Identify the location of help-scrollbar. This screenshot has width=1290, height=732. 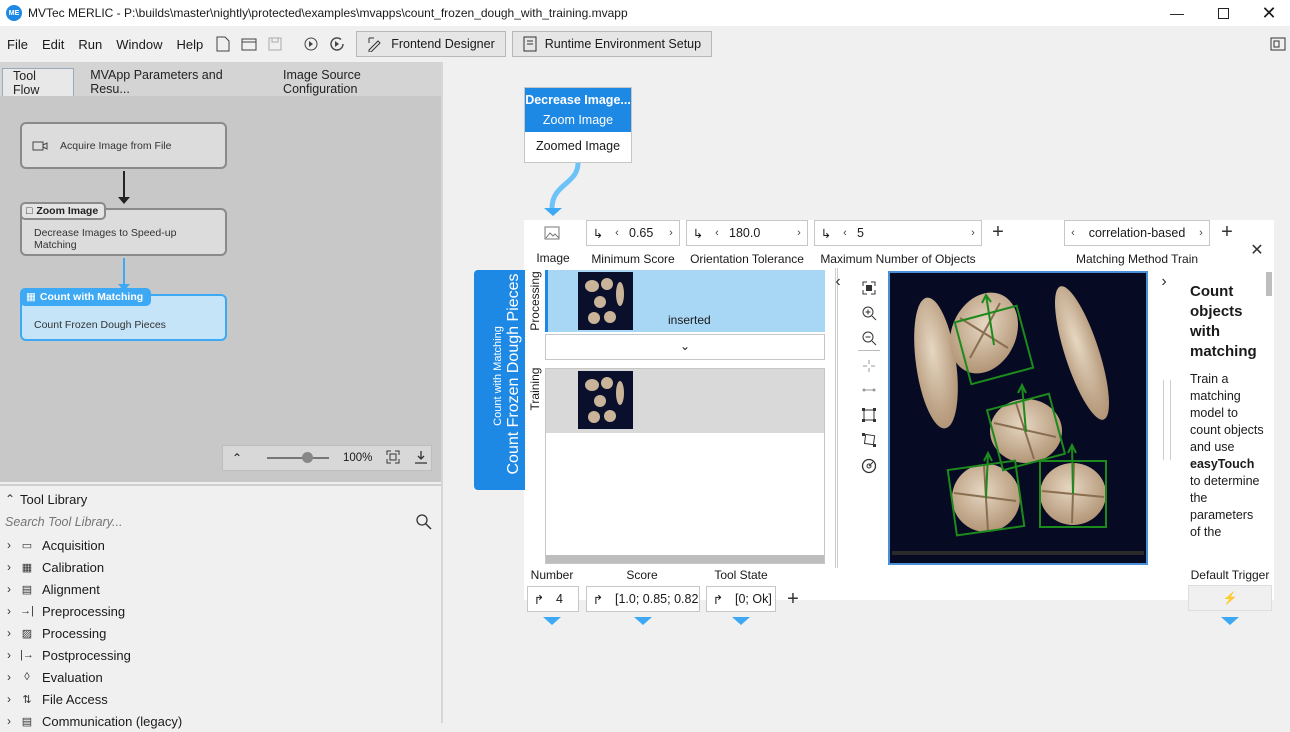
(1269, 284).